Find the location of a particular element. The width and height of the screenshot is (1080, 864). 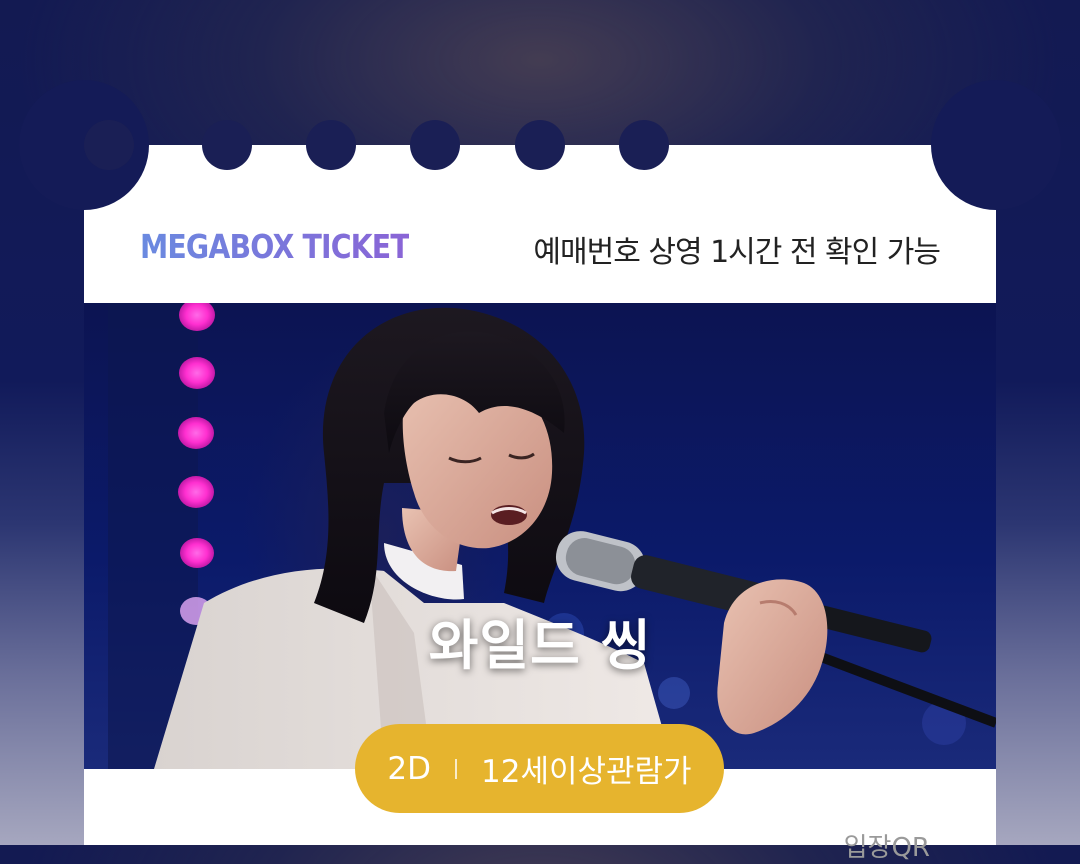

ticket-notch-right is located at coordinates (996, 145).